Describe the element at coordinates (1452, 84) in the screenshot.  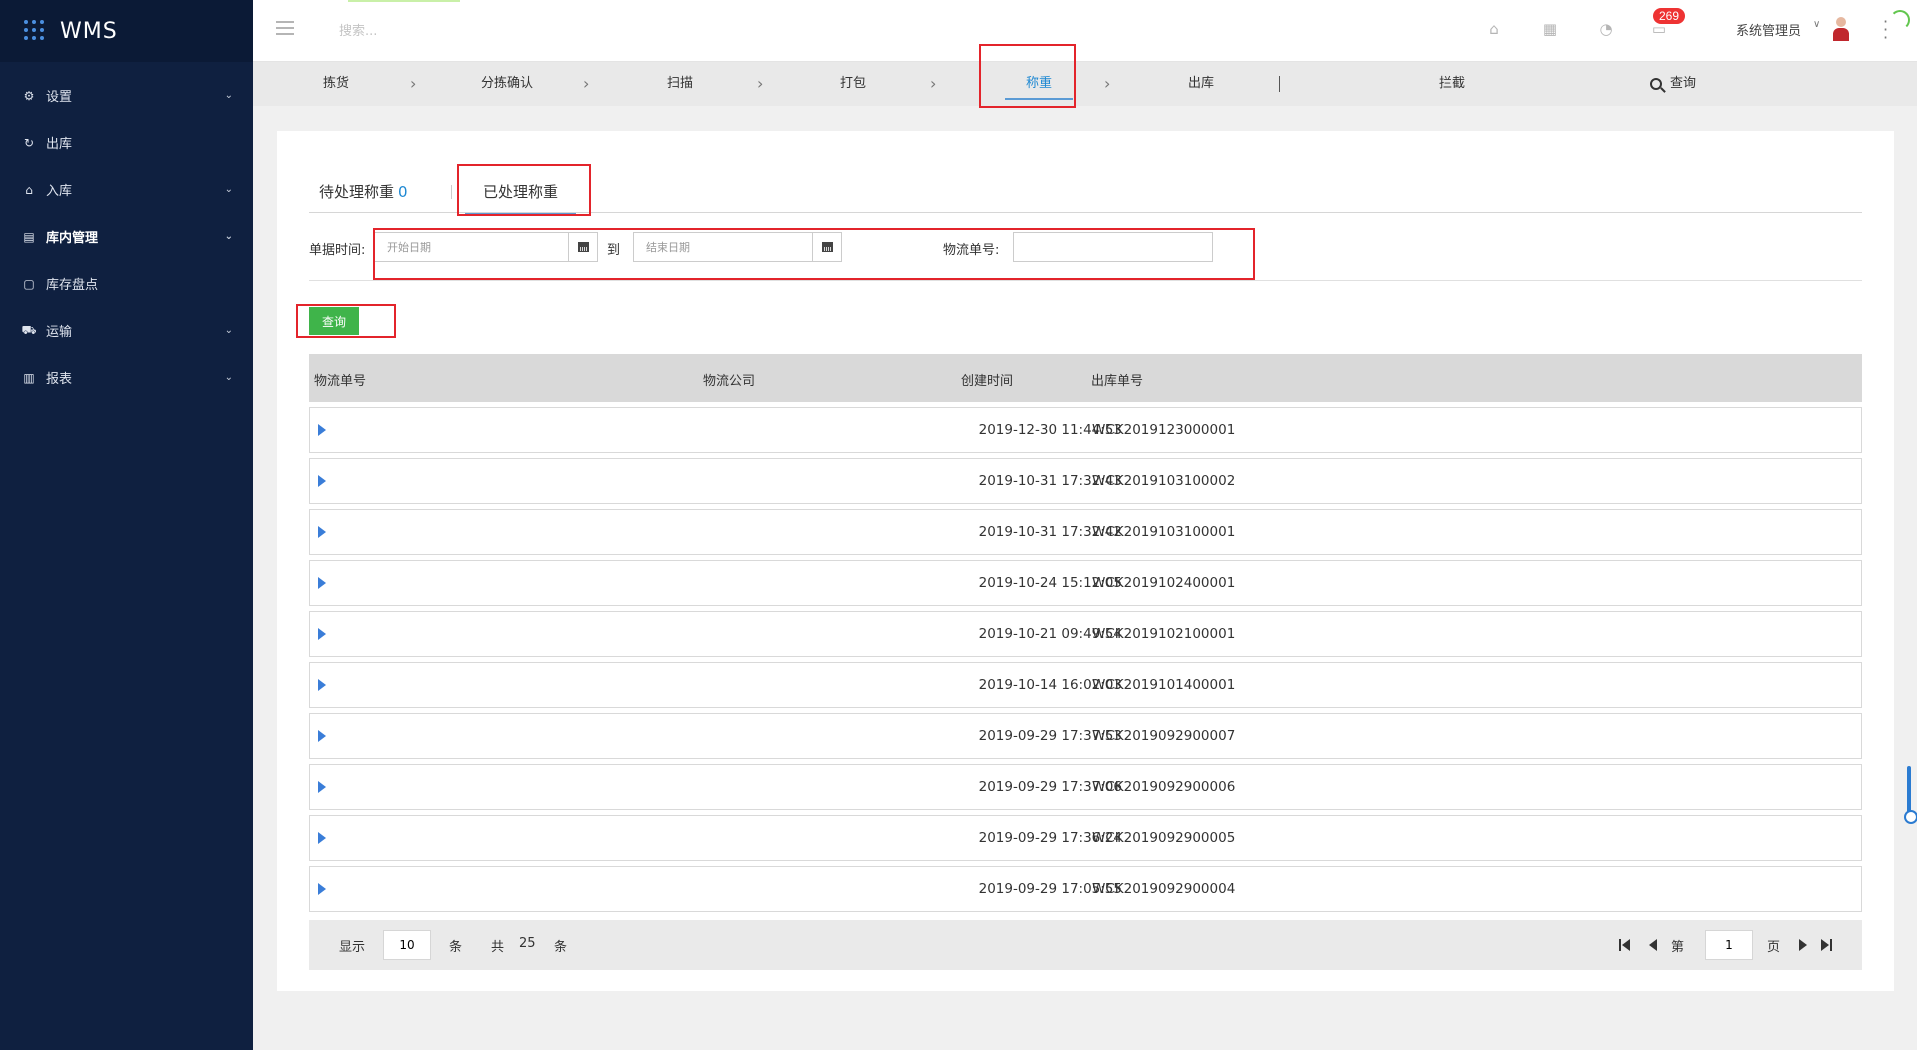
I see `step-intercept: 拦截` at that location.